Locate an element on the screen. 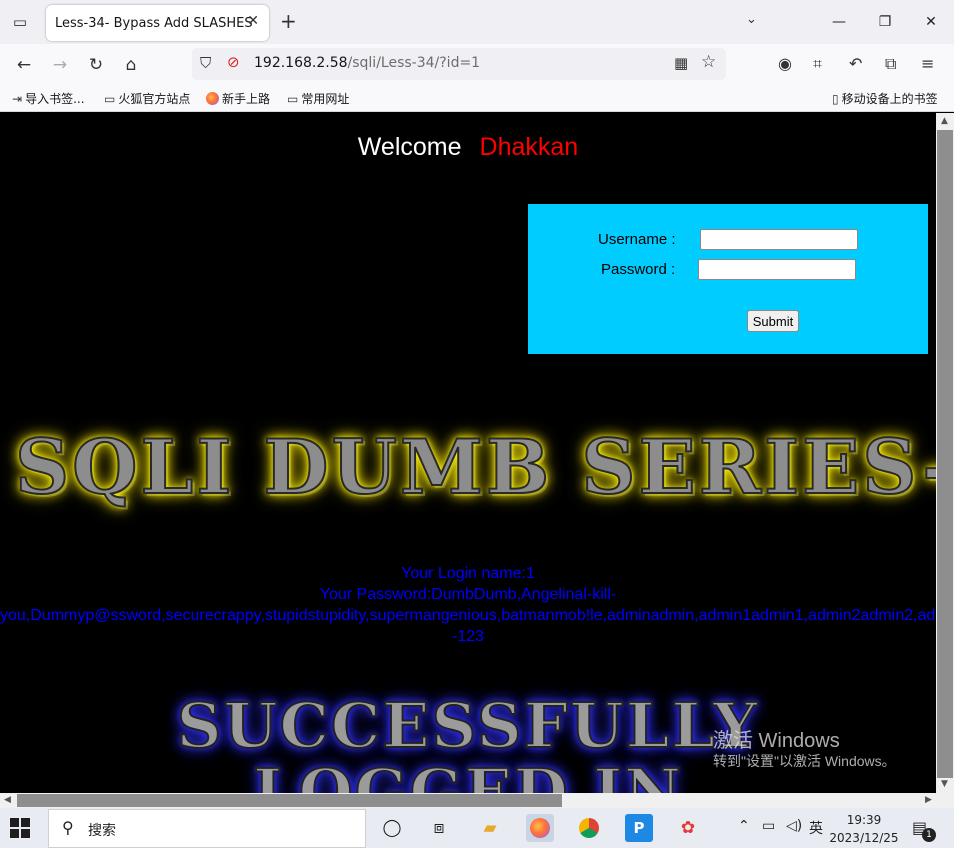 The height and width of the screenshot is (848, 954). tab-close-icon: ✕ is located at coordinates (253, 21).